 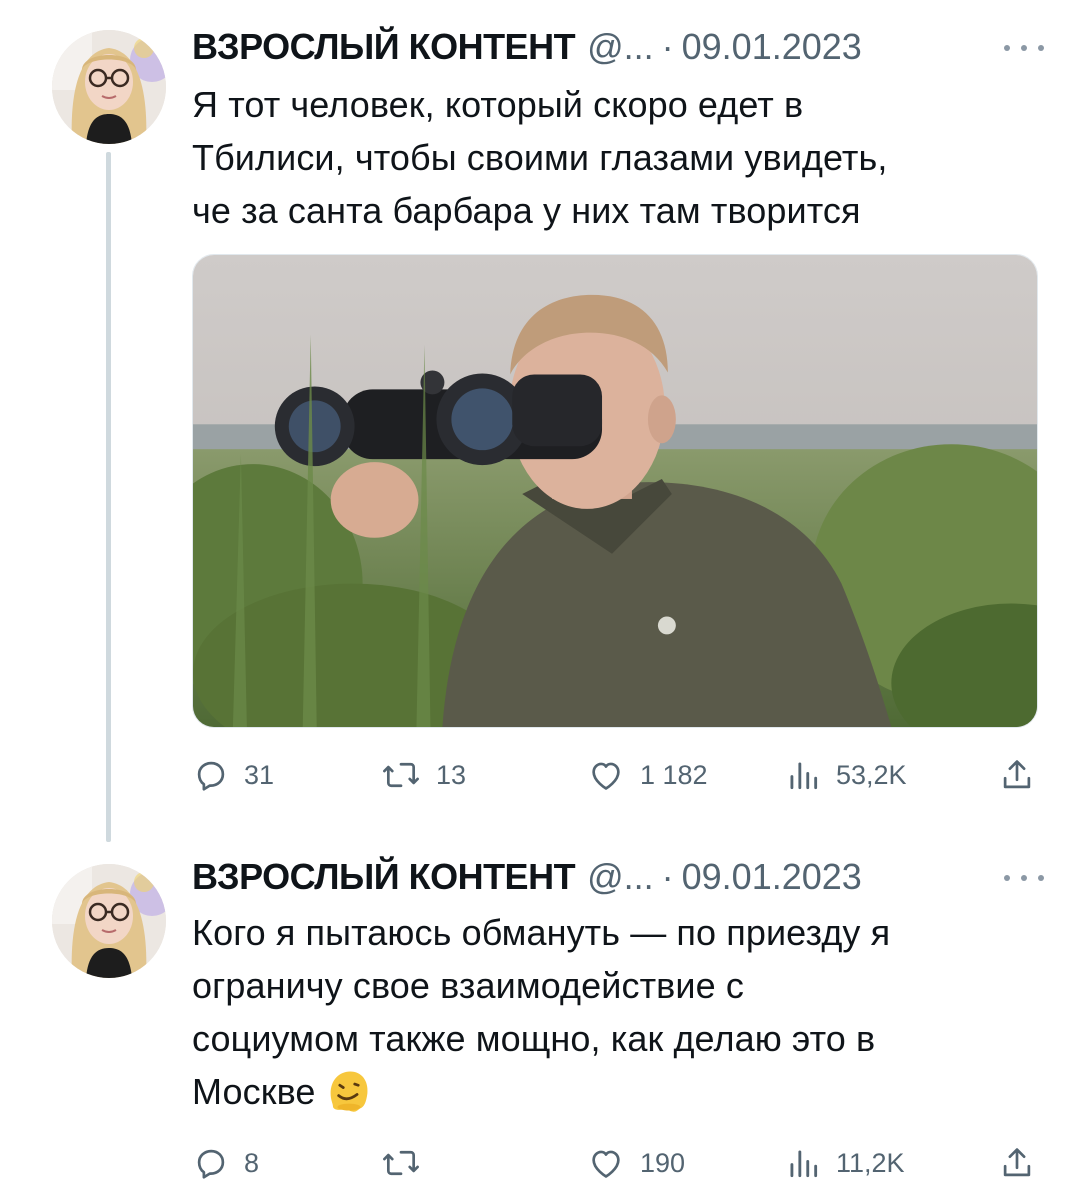 I want to click on tweet-text-line-last: Москве, so click(x=612, y=1091).